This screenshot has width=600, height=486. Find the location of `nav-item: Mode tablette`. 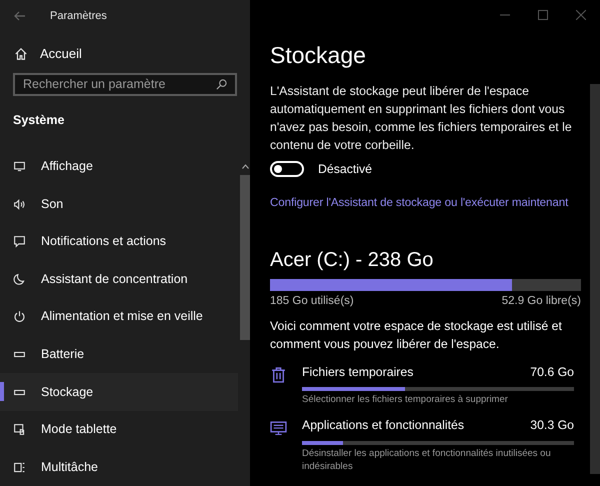

nav-item: Mode tablette is located at coordinates (119, 429).